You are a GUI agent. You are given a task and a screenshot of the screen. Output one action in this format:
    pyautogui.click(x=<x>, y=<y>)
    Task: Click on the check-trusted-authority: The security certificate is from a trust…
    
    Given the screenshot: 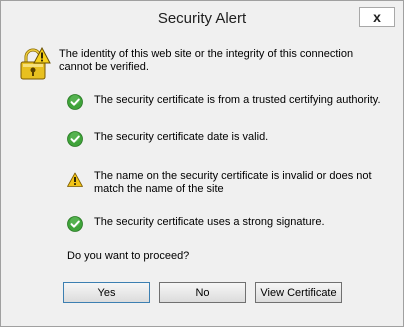 What is the action you would take?
    pyautogui.click(x=237, y=100)
    